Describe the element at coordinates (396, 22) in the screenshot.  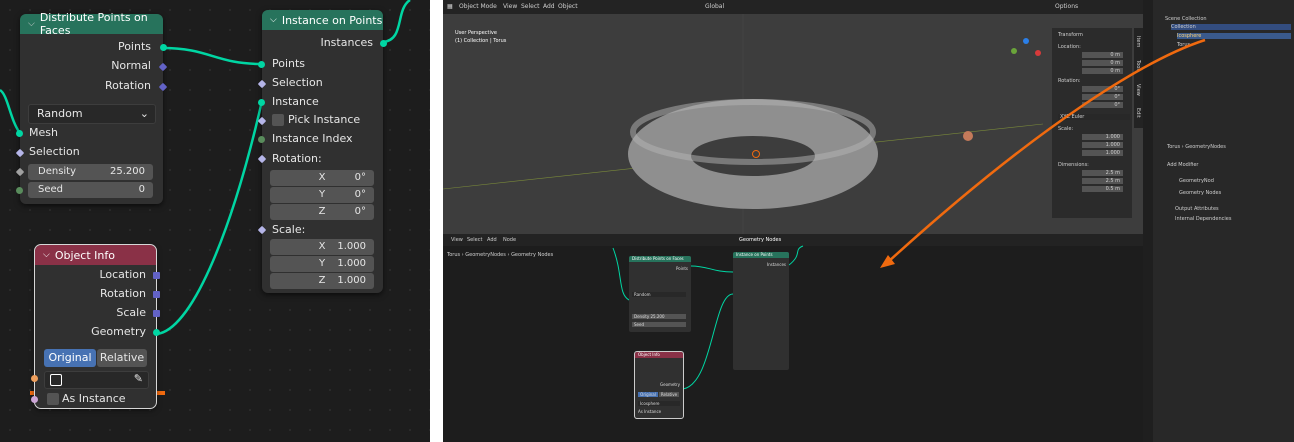
I see `link-instances` at that location.